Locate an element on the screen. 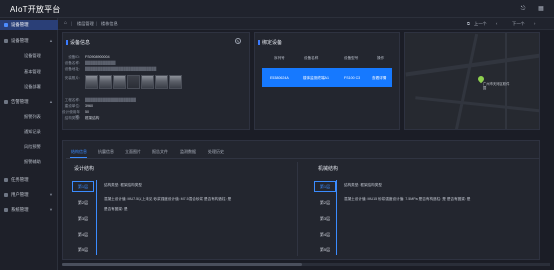 The width and height of the screenshot is (554, 270). chevron-down-icon: ▼ is located at coordinates (51, 194).